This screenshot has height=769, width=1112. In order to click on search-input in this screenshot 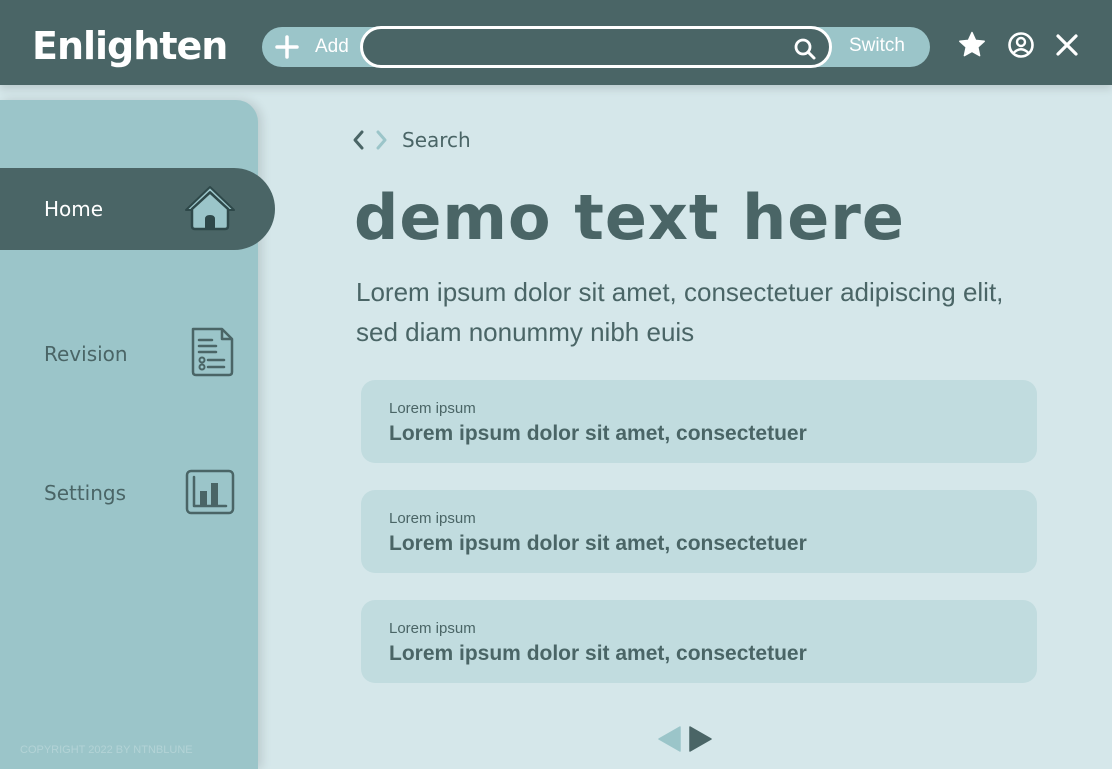, I will do `click(577, 47)`.